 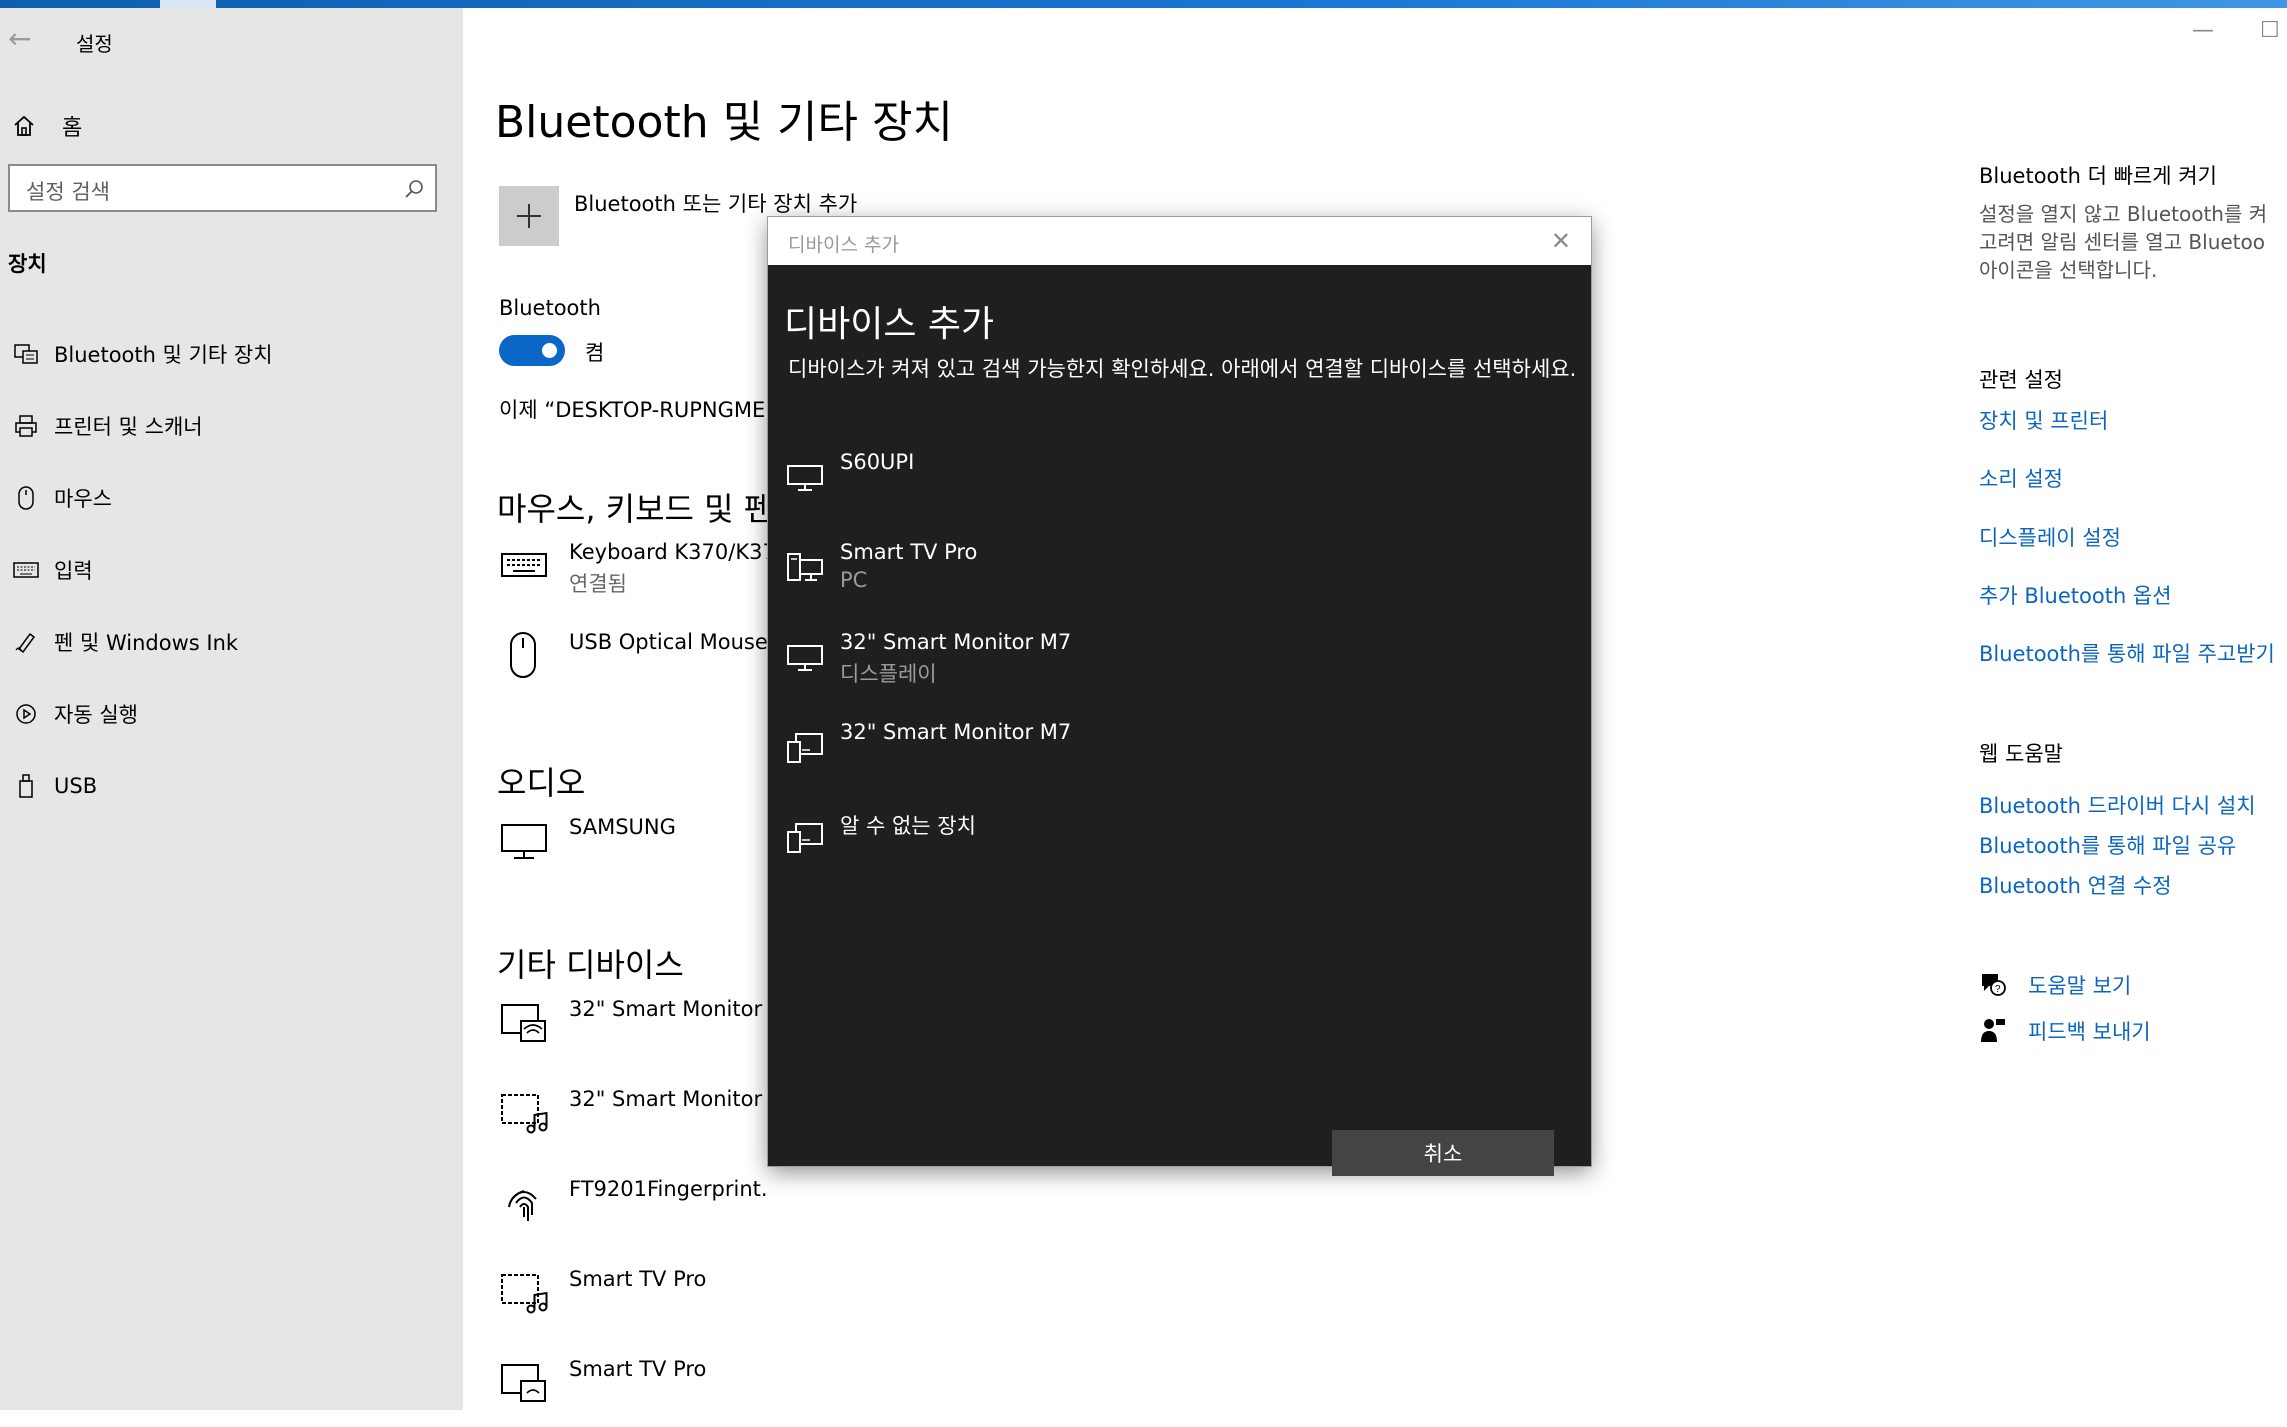 What do you see at coordinates (26, 426) in the screenshot?
I see `printer-icon` at bounding box center [26, 426].